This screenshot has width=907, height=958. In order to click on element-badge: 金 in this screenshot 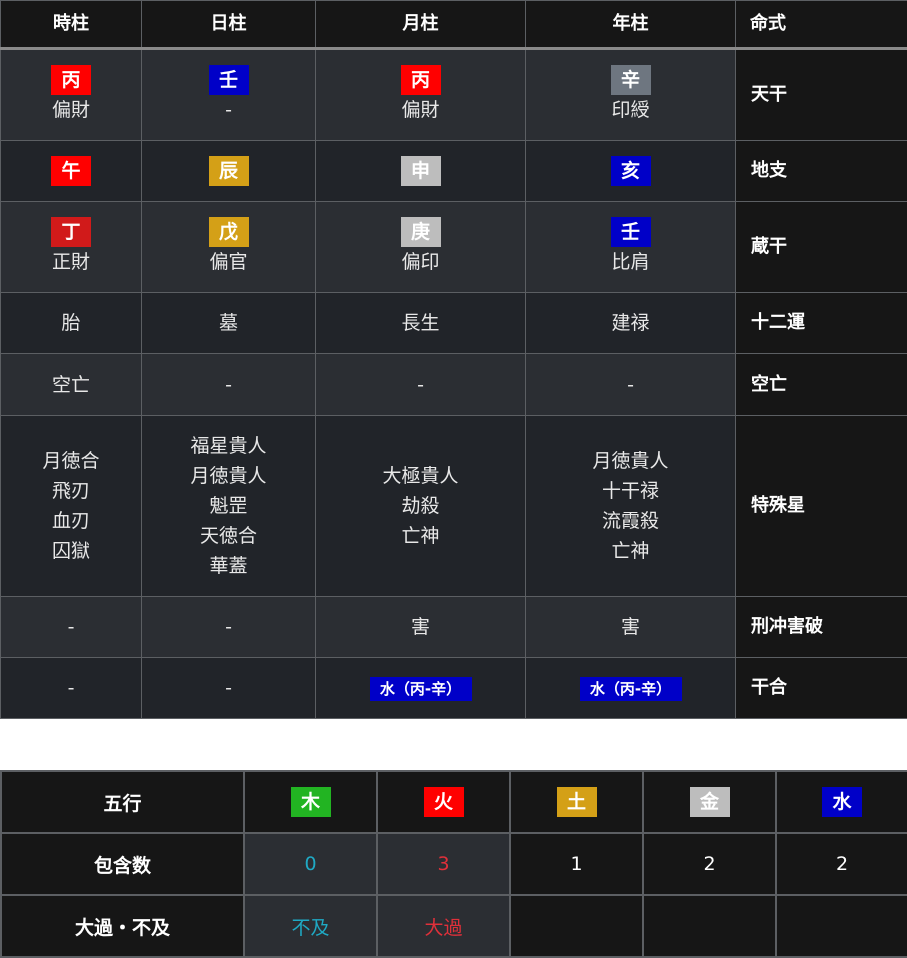, I will do `click(710, 802)`.